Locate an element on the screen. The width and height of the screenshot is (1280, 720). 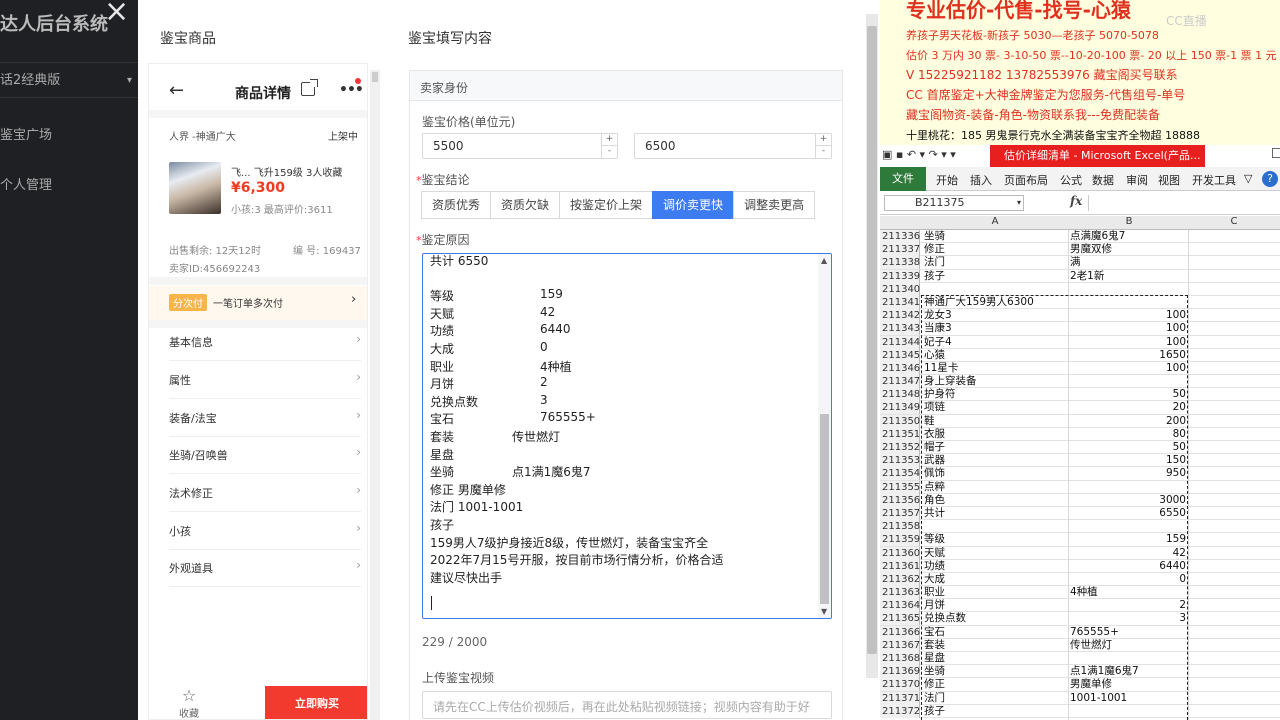
cell-b: 2老1新 is located at coordinates (1128, 276).